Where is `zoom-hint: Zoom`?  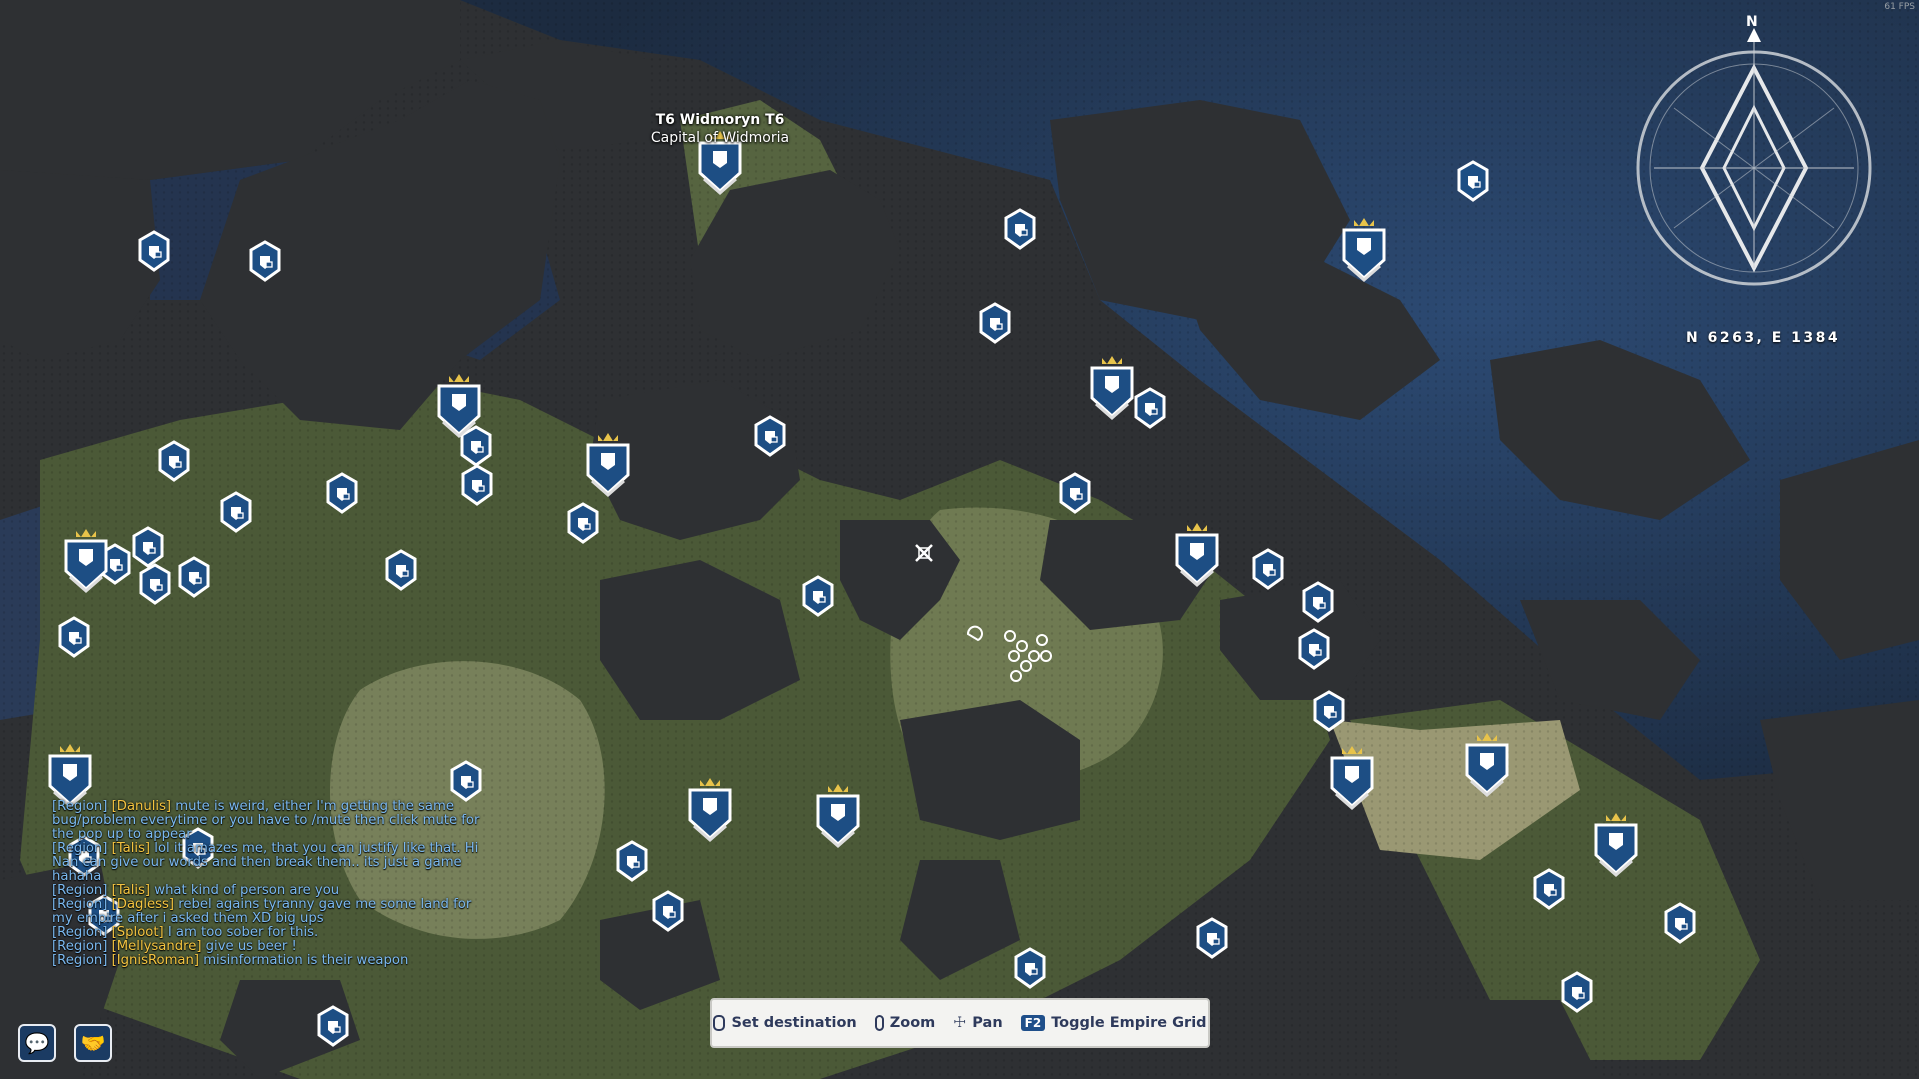
zoom-hint: Zoom is located at coordinates (904, 1023).